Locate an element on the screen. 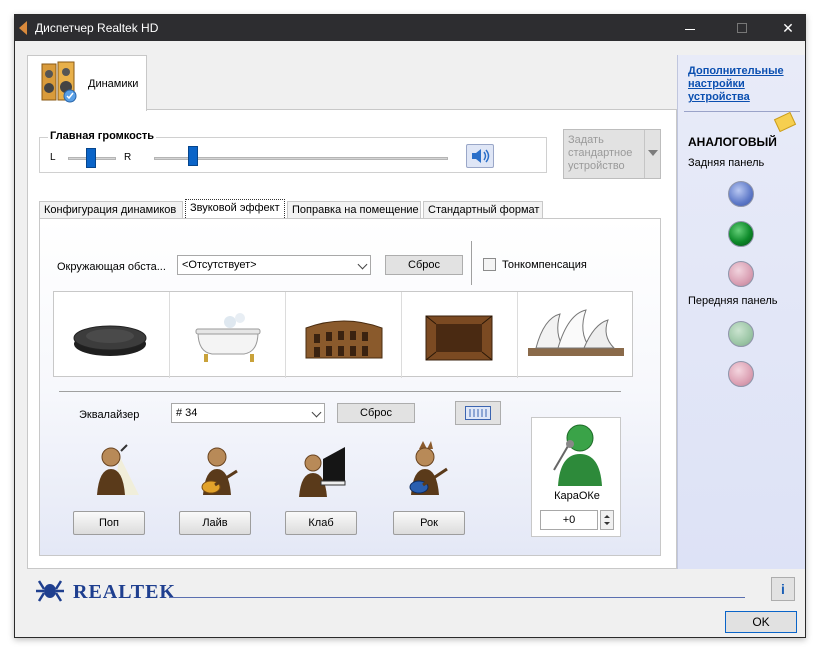 The image size is (820, 650). speaker-volume-icon is located at coordinates (481, 156).